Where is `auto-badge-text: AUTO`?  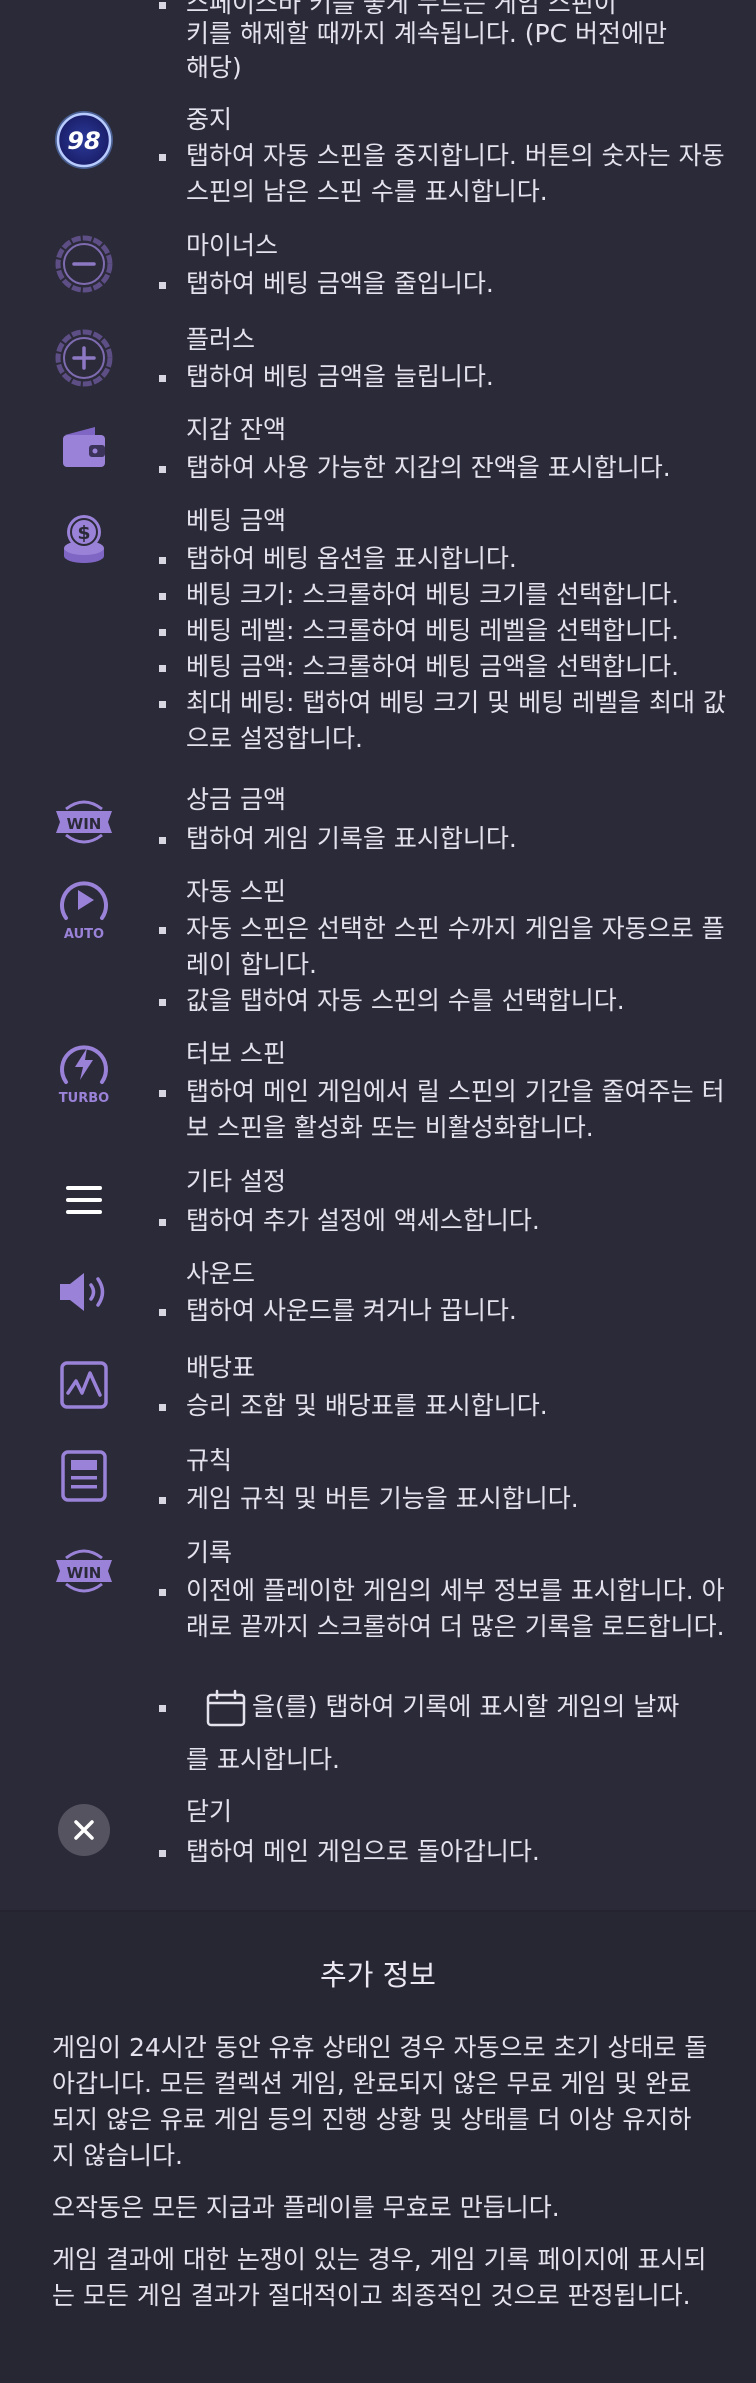 auto-badge-text: AUTO is located at coordinates (84, 934).